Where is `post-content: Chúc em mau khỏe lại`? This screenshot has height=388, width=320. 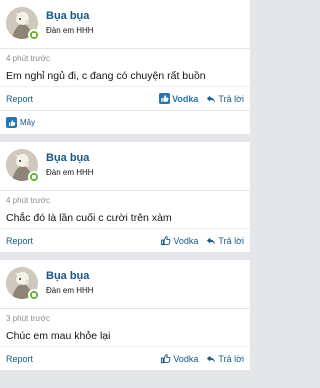 post-content: Chúc em mau khỏe lại is located at coordinates (58, 336).